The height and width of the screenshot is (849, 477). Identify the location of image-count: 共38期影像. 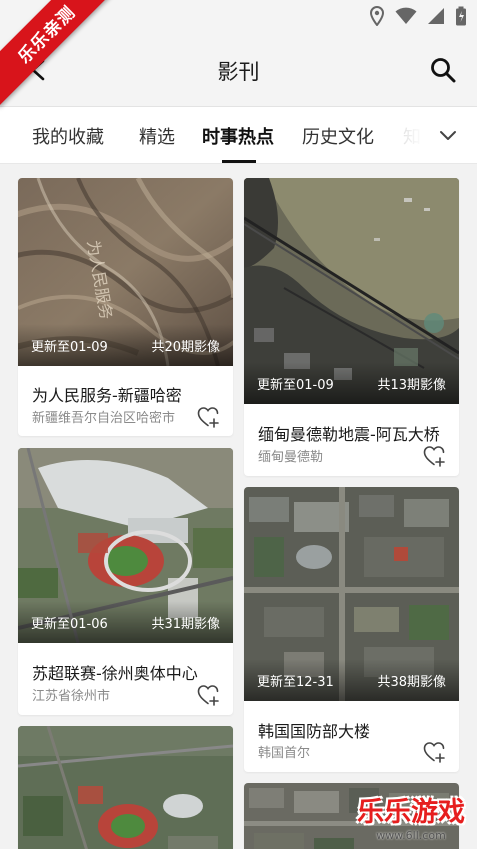
(411, 682).